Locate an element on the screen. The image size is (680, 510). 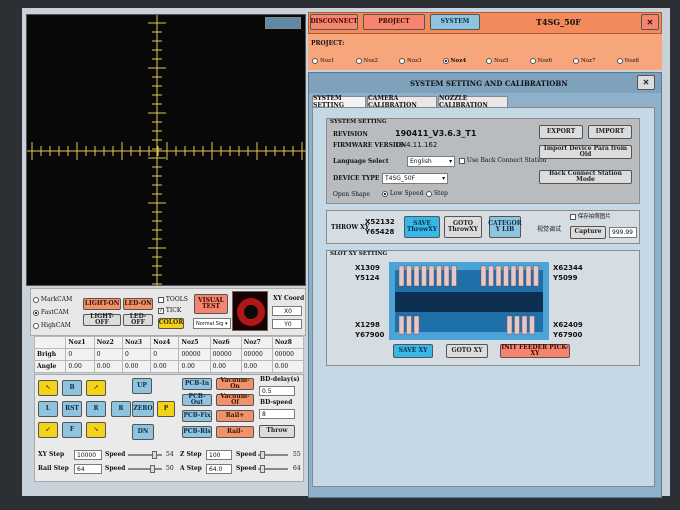
project-tab: PROJECT is located at coordinates (394, 22).